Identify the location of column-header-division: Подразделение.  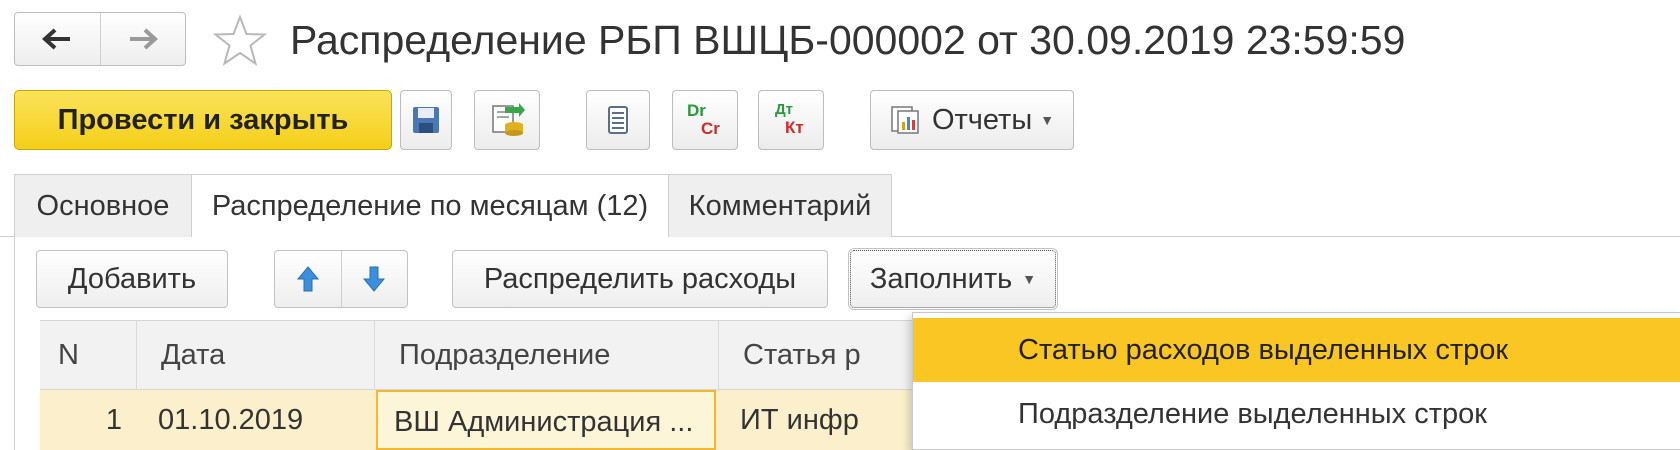
(546, 355).